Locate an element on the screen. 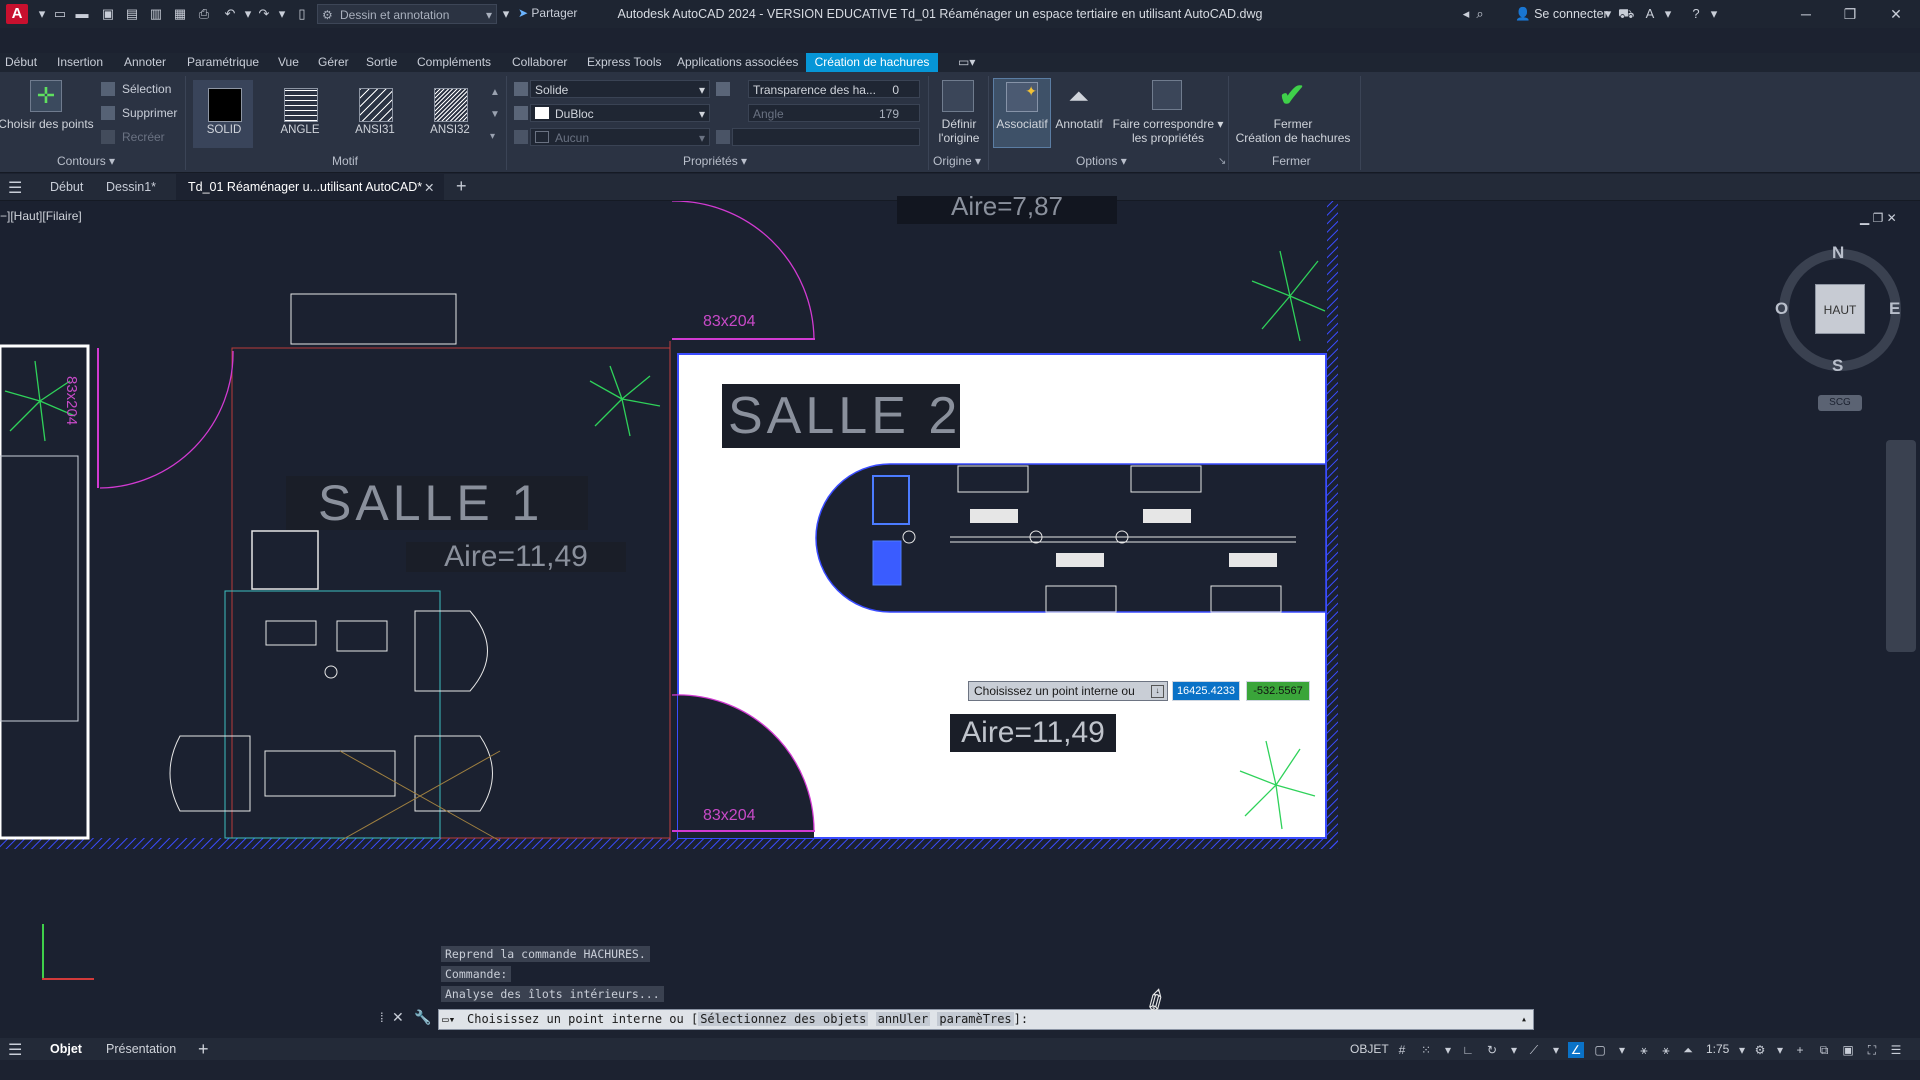 Image resolution: width=1920 pixels, height=1080 pixels. annotation-scale-value: 1:75 is located at coordinates (1717, 1049).